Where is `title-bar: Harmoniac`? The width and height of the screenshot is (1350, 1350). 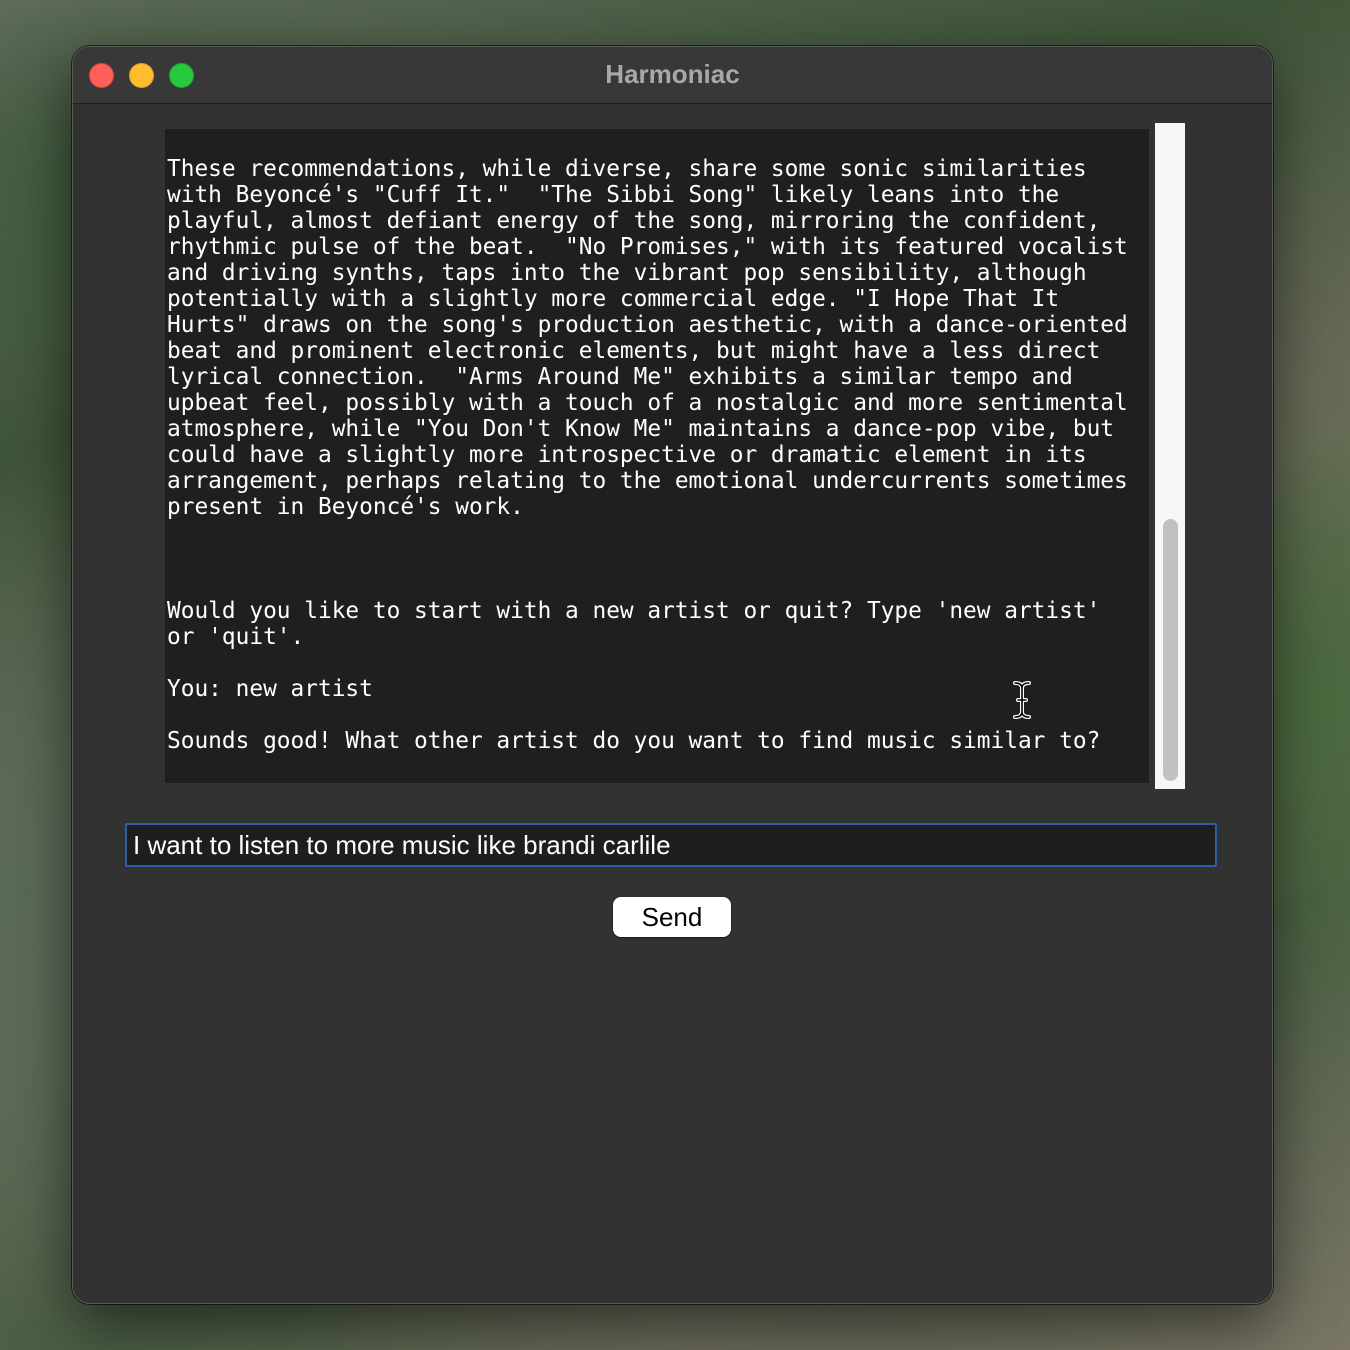
title-bar: Harmoniac is located at coordinates (672, 75).